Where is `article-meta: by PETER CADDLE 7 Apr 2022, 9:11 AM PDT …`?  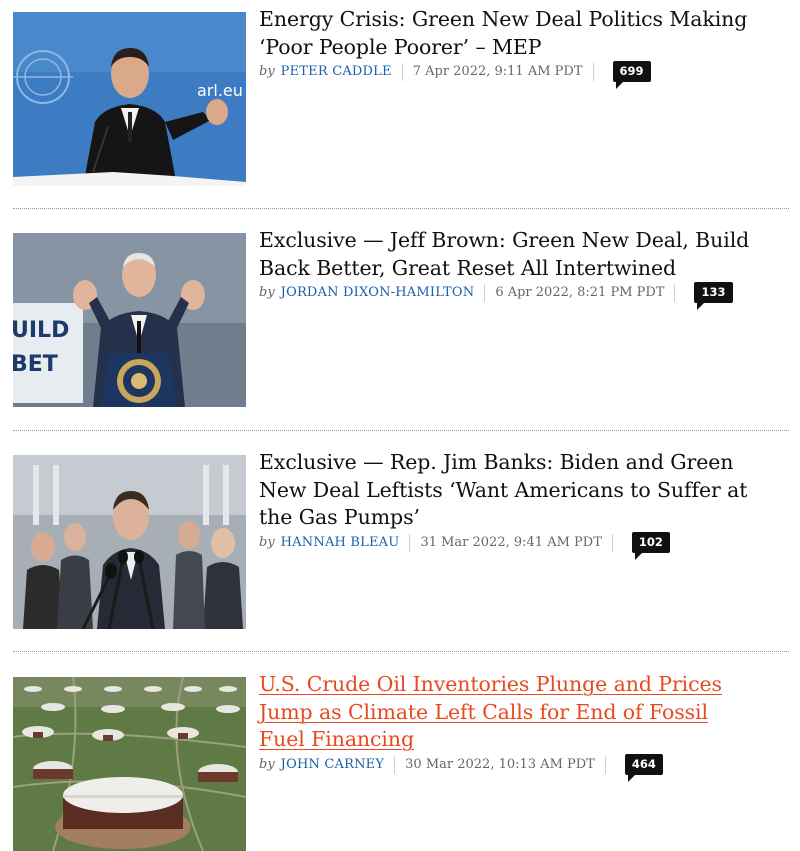 article-meta: by PETER CADDLE 7 Apr 2022, 9:11 AM PDT … is located at coordinates (509, 75).